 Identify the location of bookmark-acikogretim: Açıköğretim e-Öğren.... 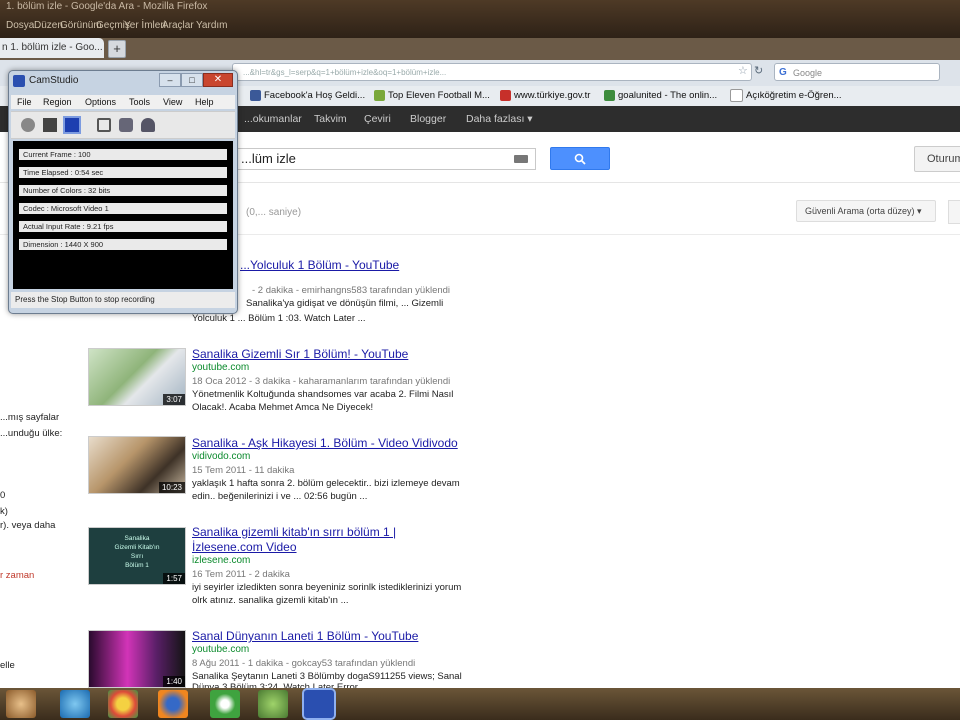
(786, 96).